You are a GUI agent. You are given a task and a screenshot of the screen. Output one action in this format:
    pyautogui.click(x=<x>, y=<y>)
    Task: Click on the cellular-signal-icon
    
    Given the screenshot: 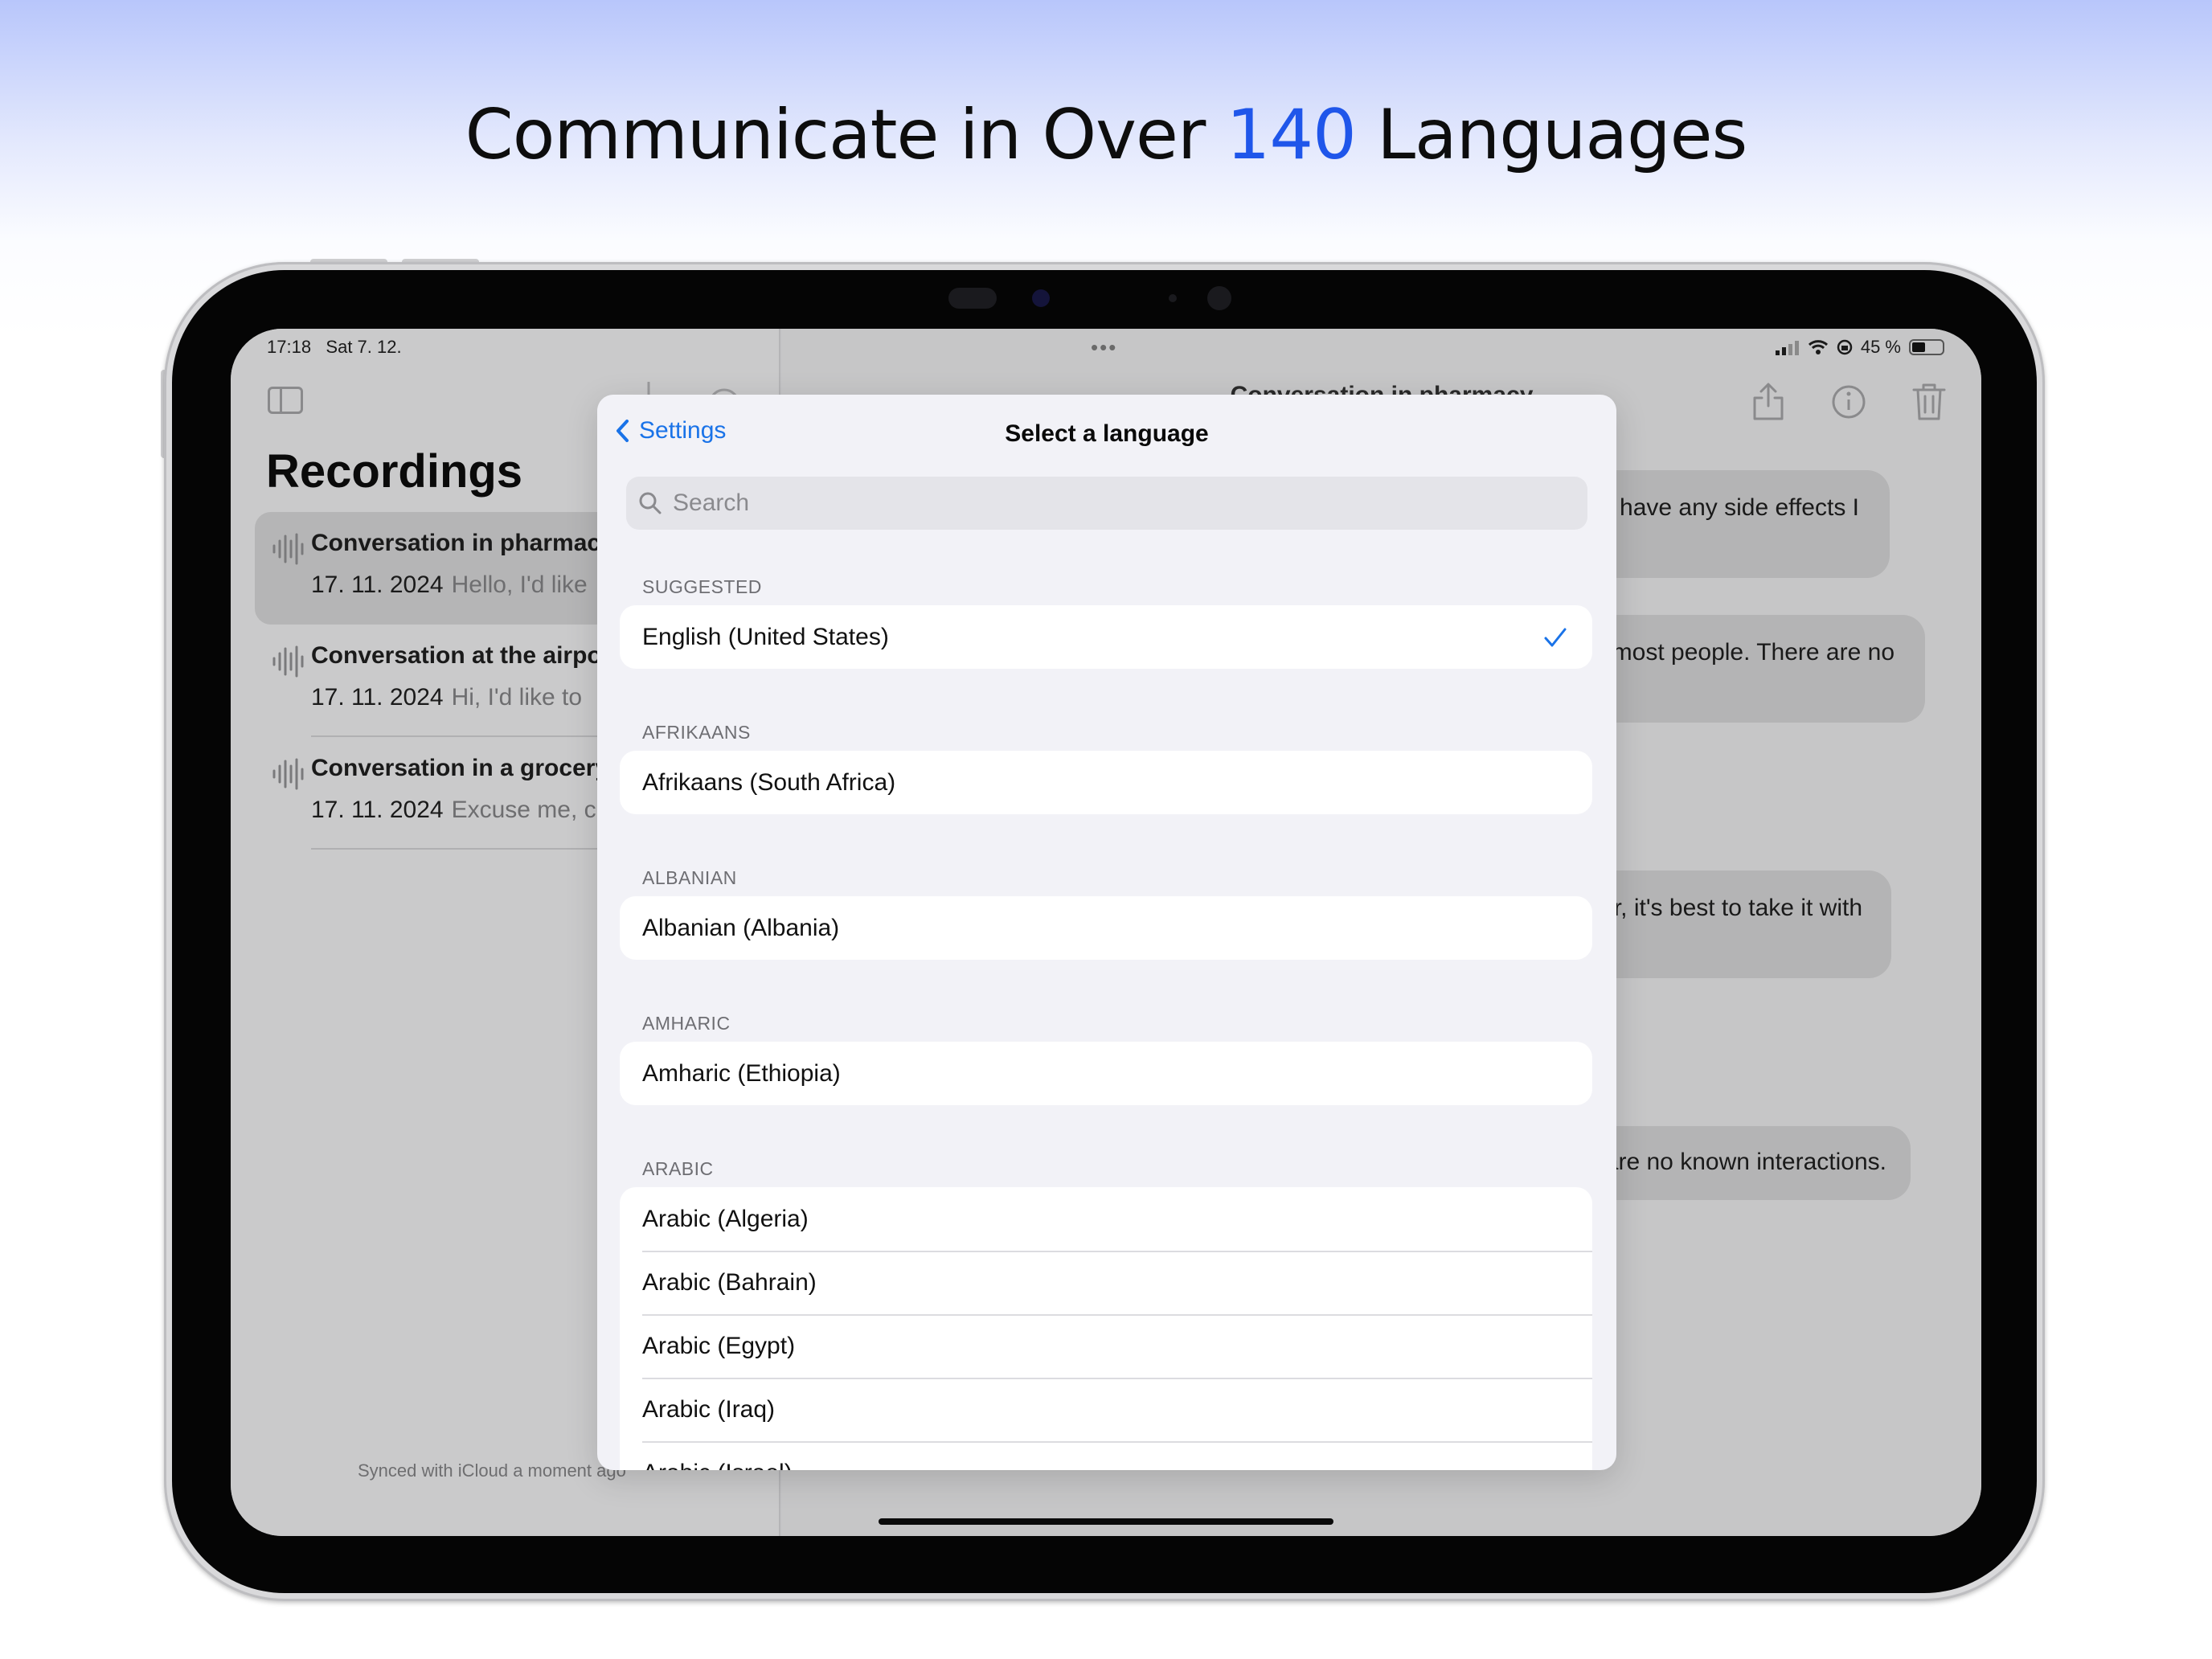 What is the action you would take?
    pyautogui.click(x=1787, y=348)
    